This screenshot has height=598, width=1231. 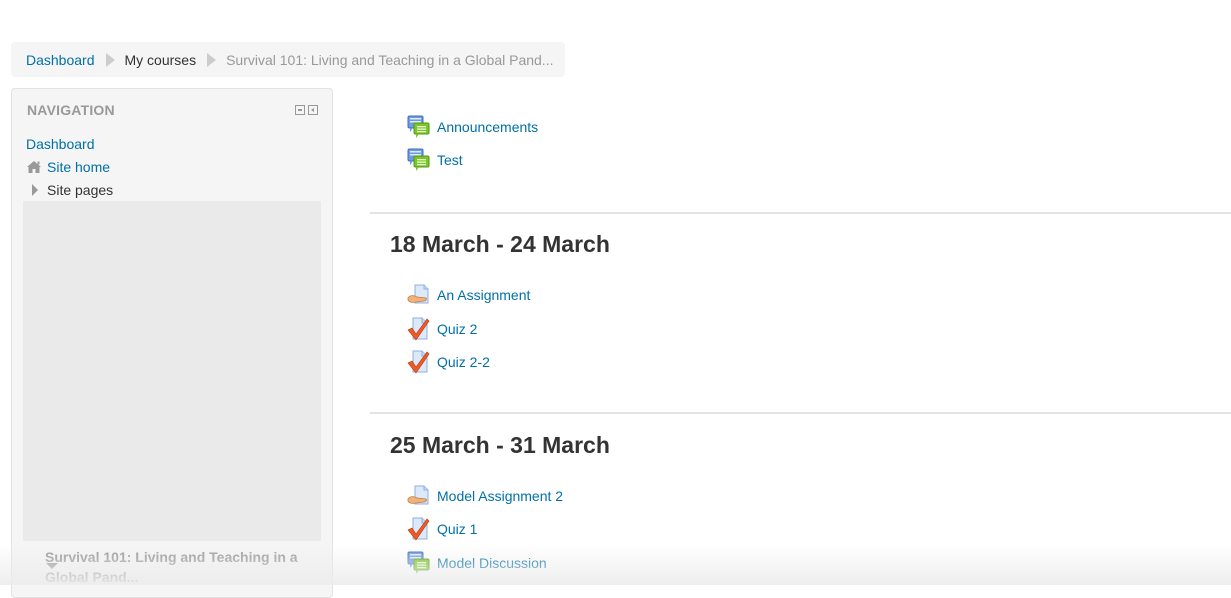 I want to click on activity-link: Announcements, so click(x=487, y=127).